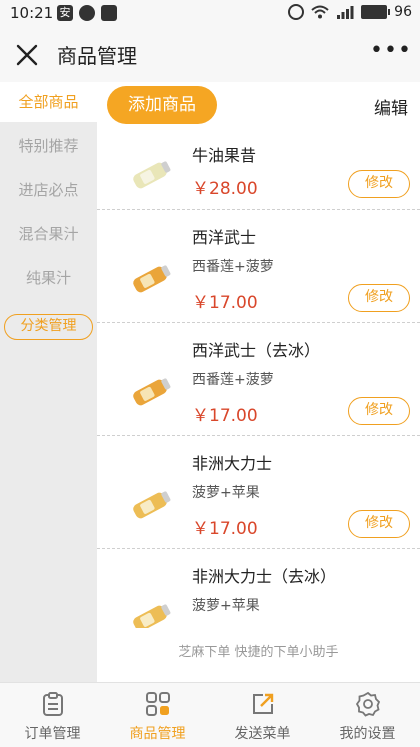 This screenshot has height=747, width=420. Describe the element at coordinates (258, 655) in the screenshot. I see `footer-tip: 芝麻下单 快捷的下单小助手` at that location.